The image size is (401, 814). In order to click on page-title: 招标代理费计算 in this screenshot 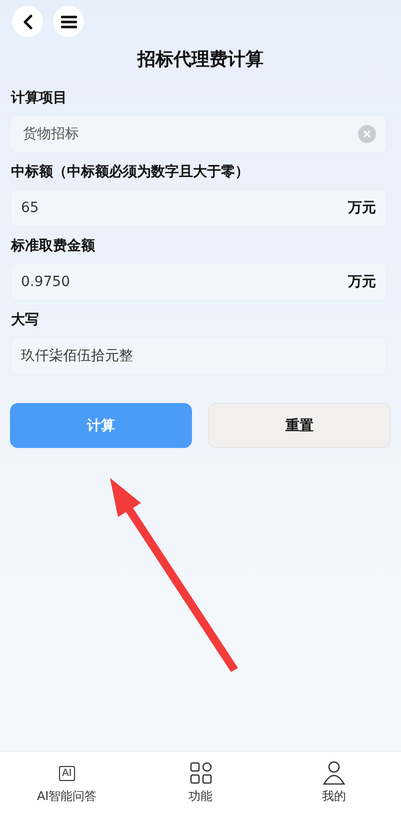, I will do `click(200, 59)`.